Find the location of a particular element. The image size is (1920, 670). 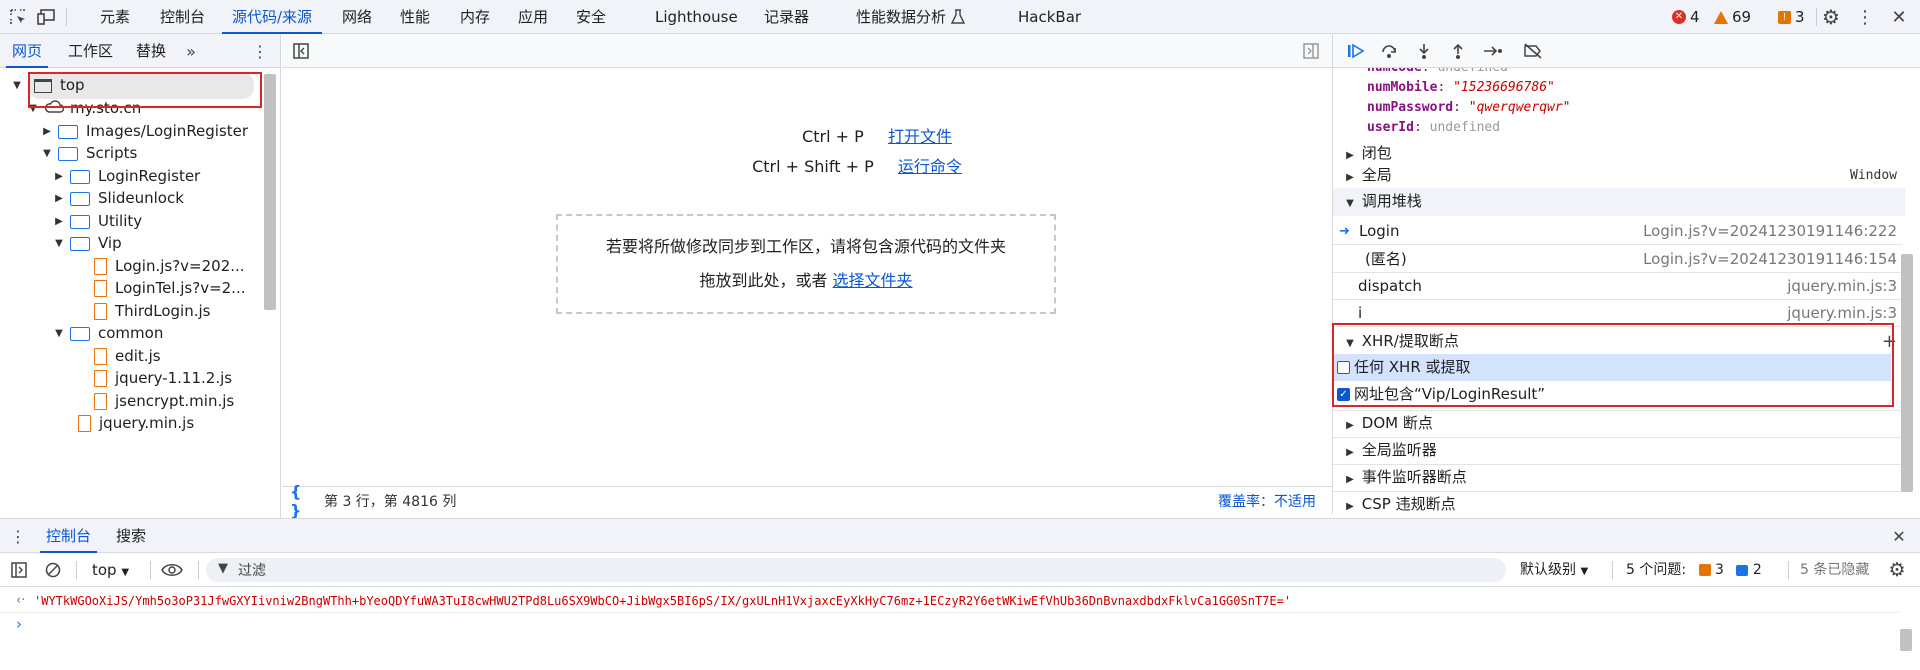

issues-count-badge: ! 3 is located at coordinates (1798, 17).